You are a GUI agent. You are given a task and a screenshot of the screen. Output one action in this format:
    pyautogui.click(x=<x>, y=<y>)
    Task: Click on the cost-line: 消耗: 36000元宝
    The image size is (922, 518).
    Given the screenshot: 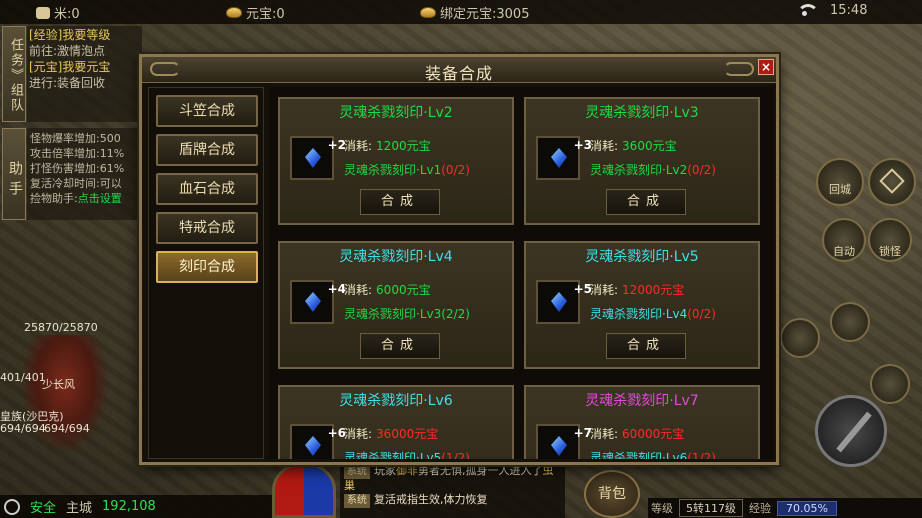 What is the action you would take?
    pyautogui.click(x=391, y=433)
    